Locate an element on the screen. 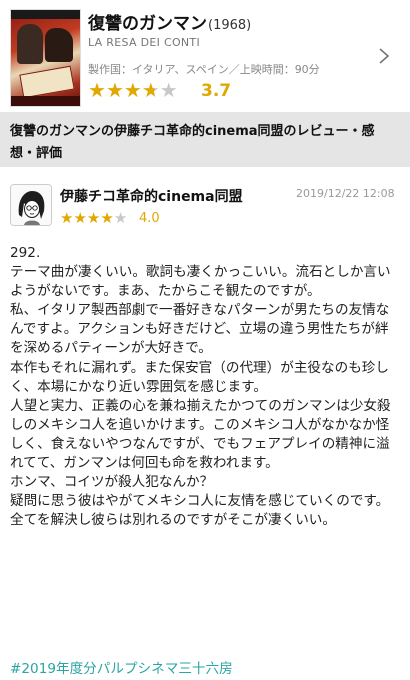 Image resolution: width=410 pixels, height=680 pixels. movie-original-title: LA RESA DEI CONTI is located at coordinates (144, 42).